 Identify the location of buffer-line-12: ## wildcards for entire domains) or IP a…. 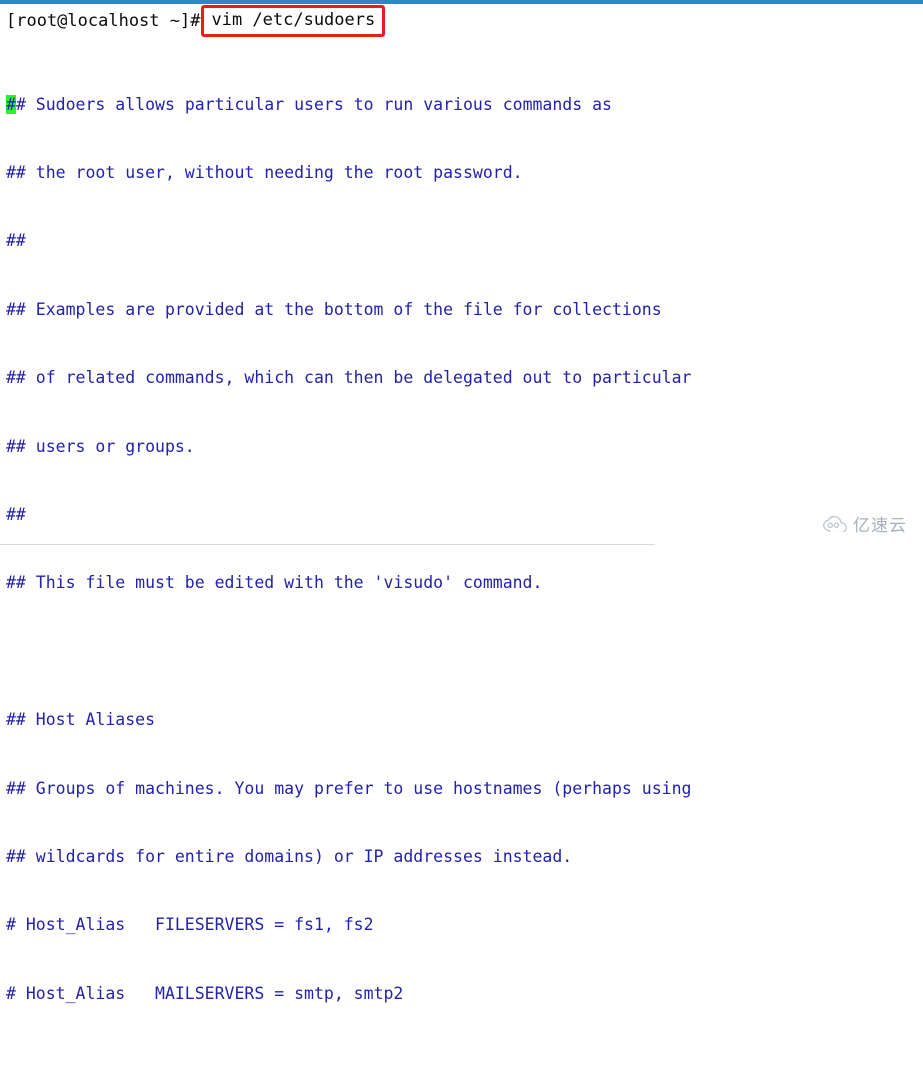
(289, 856).